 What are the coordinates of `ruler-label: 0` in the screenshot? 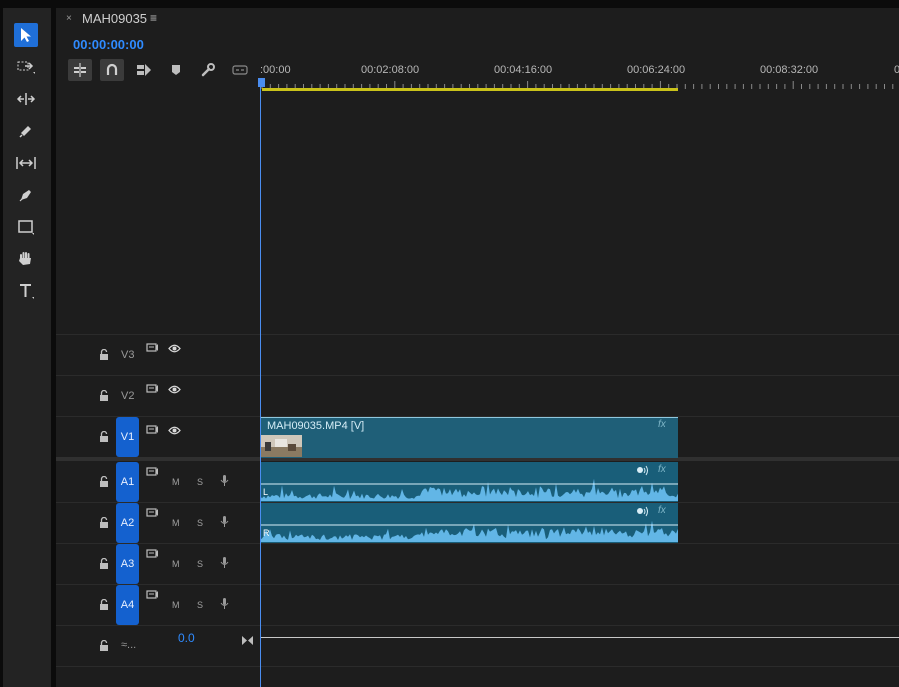 It's located at (896, 70).